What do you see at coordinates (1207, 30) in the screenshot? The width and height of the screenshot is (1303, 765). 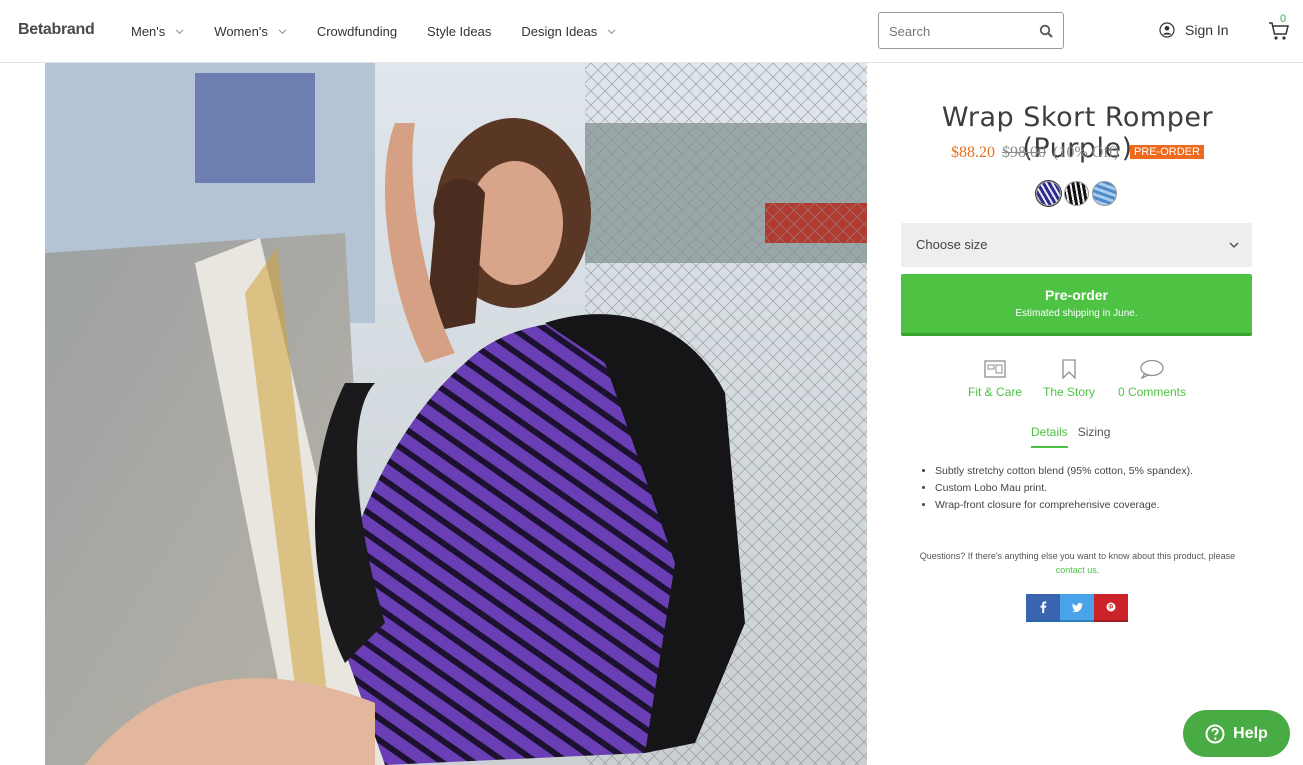 I see `sign-in-label: Sign In` at bounding box center [1207, 30].